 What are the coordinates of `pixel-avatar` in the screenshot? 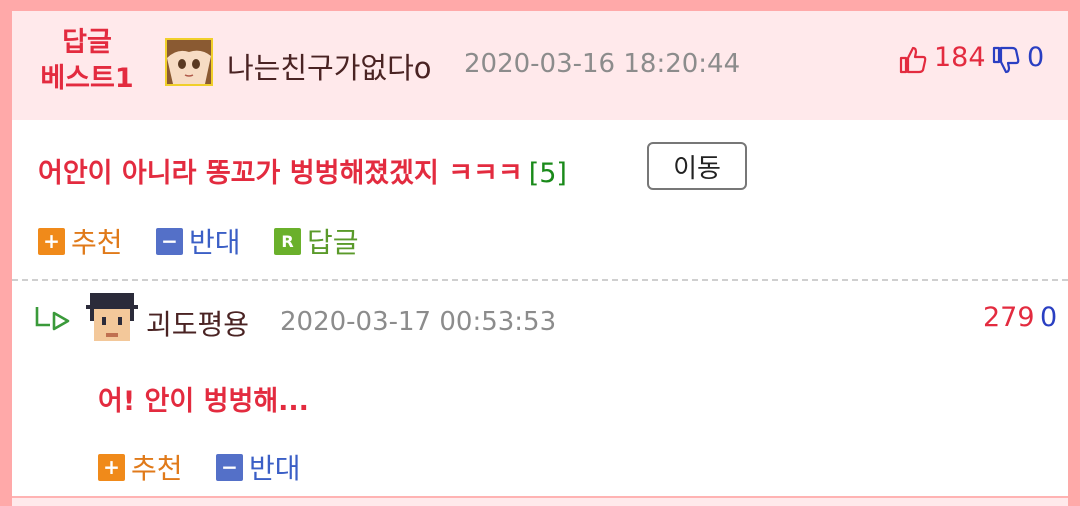 It's located at (112, 319).